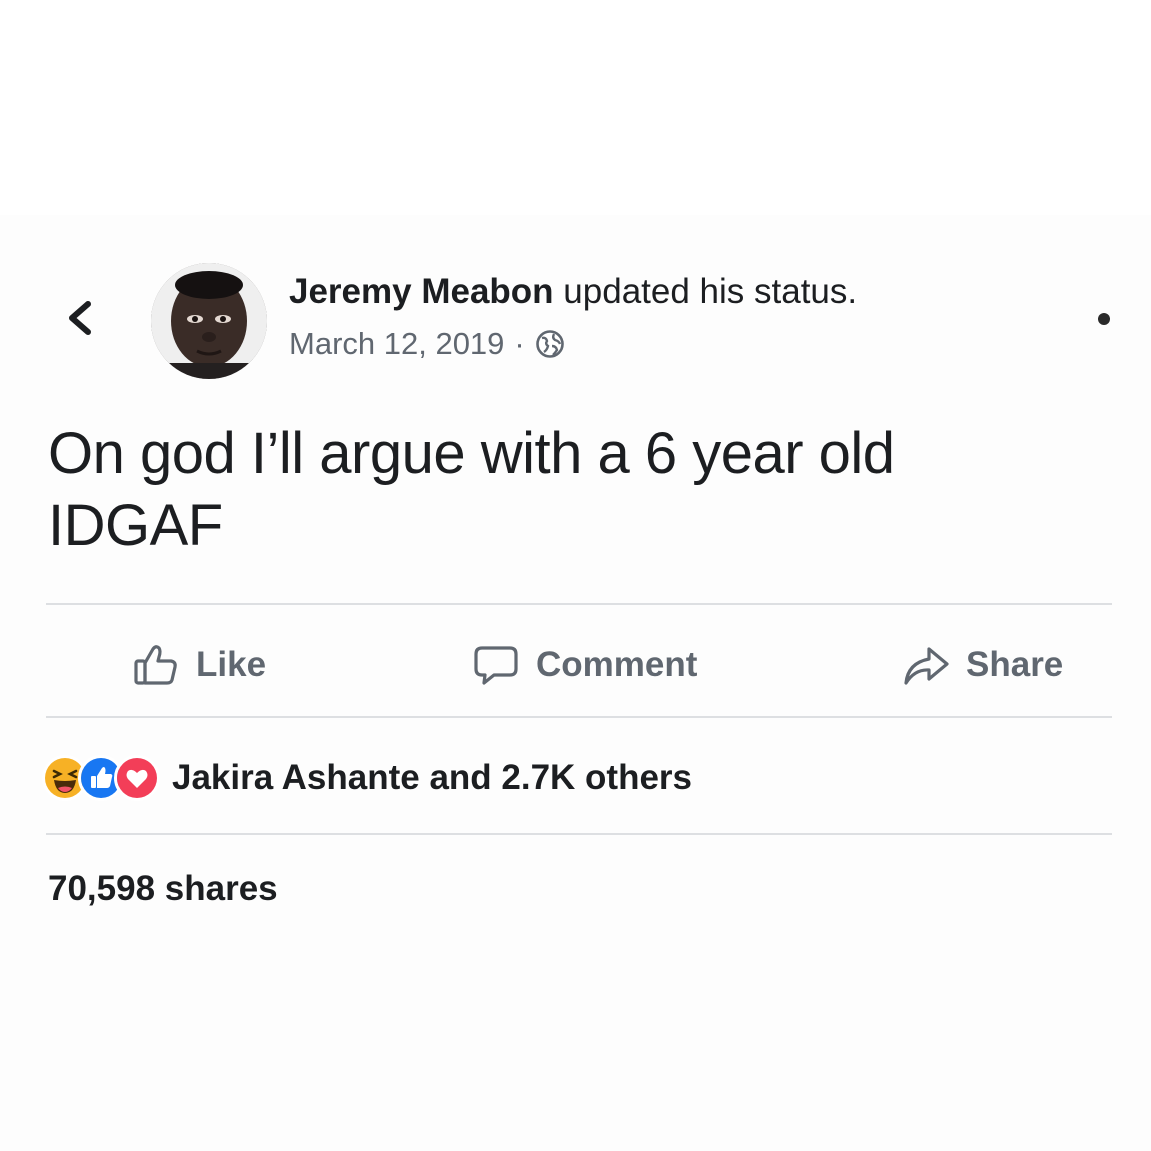 The width and height of the screenshot is (1151, 1151). Describe the element at coordinates (579, 834) in the screenshot. I see `divider-bottom` at that location.